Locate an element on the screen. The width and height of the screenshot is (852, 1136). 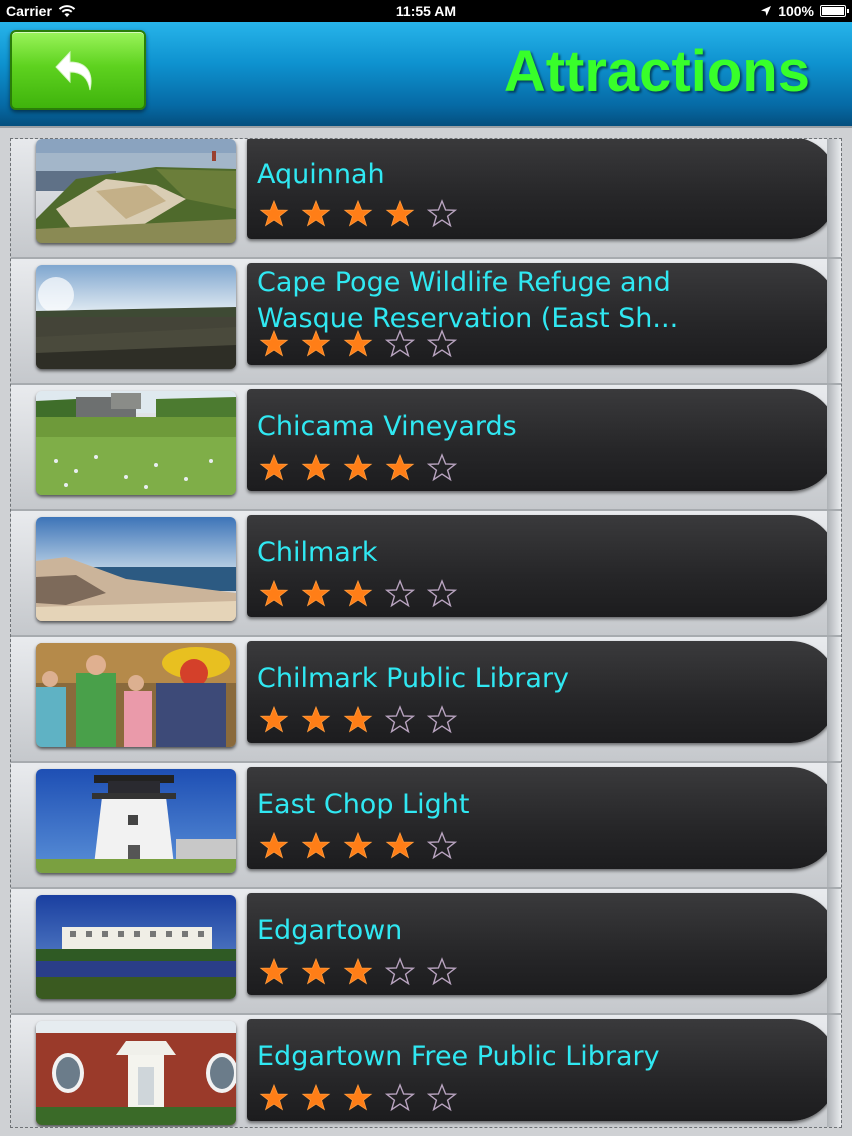
attraction-title: Edgartown is located at coordinates (330, 930).